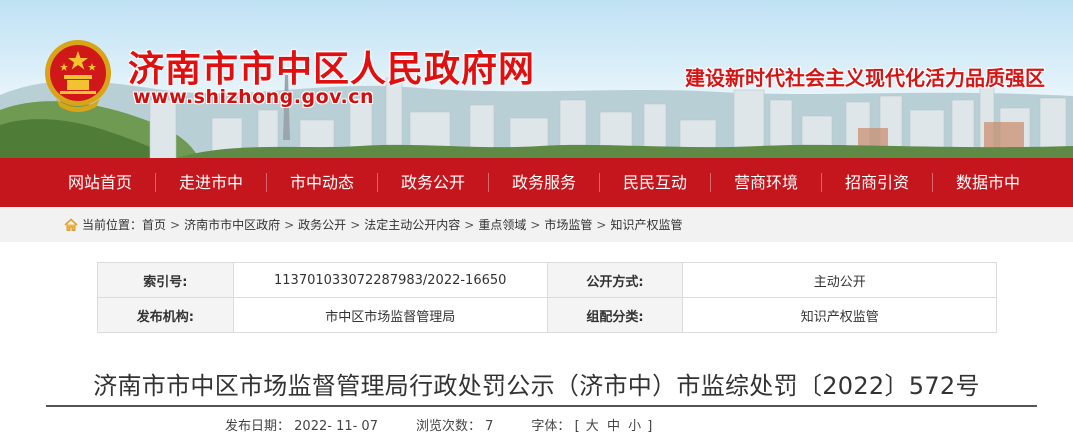  What do you see at coordinates (322, 182) in the screenshot?
I see `nav-item: 市中动态` at bounding box center [322, 182].